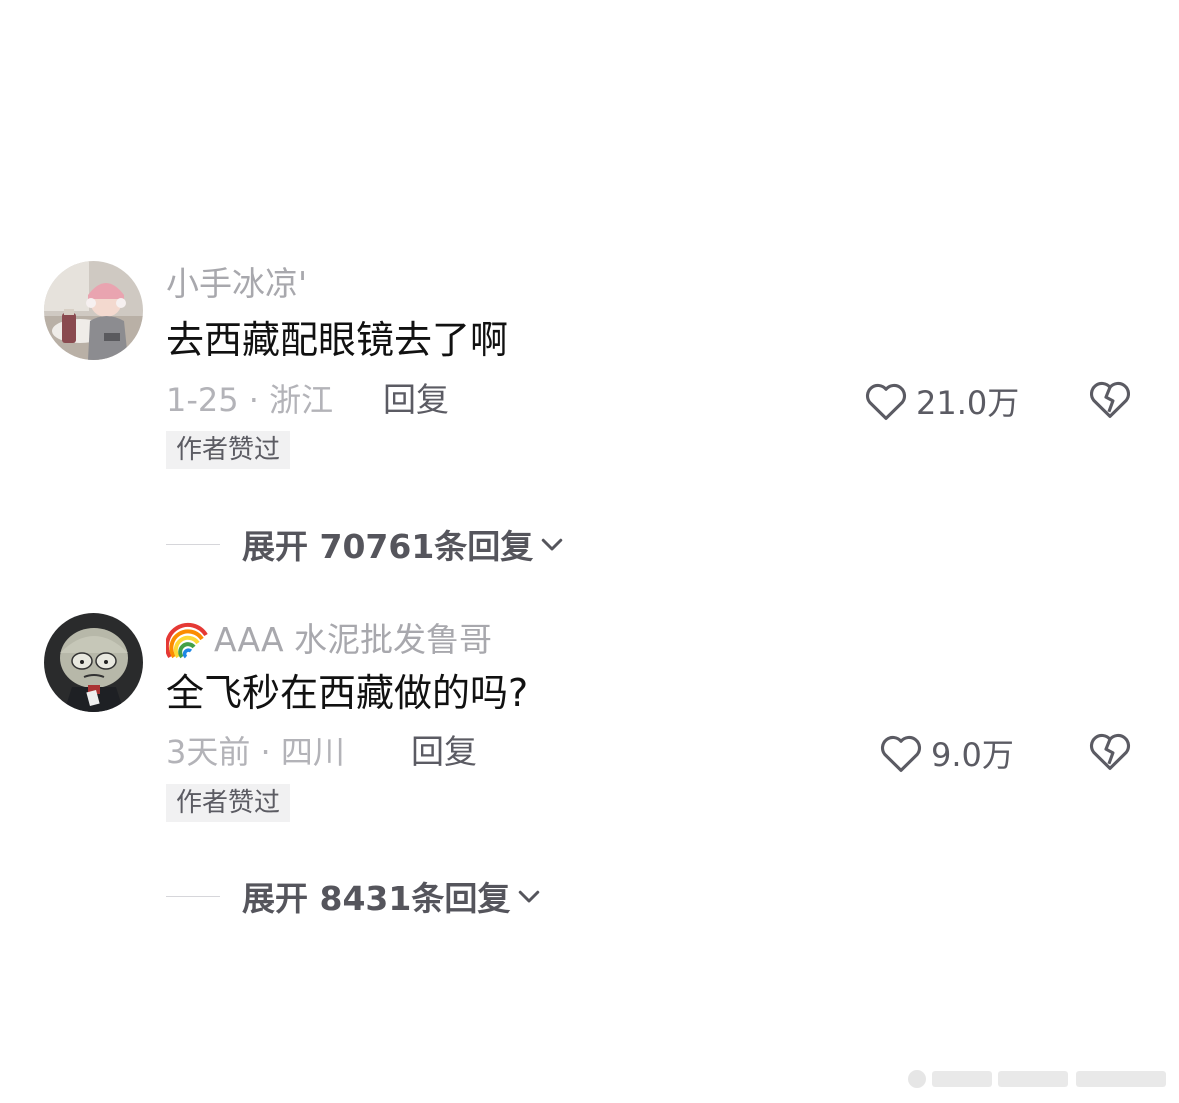  I want to click on comment-text: 去西藏配眼镜去了啊, so click(337, 340).